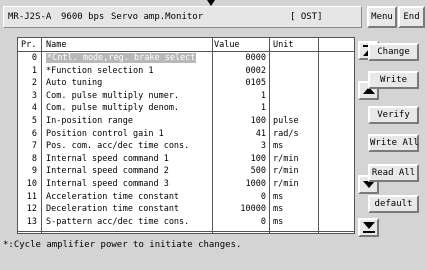 Image resolution: width=427 pixels, height=270 pixels. Describe the element at coordinates (255, 83) in the screenshot. I see `row-value: 0105` at that location.